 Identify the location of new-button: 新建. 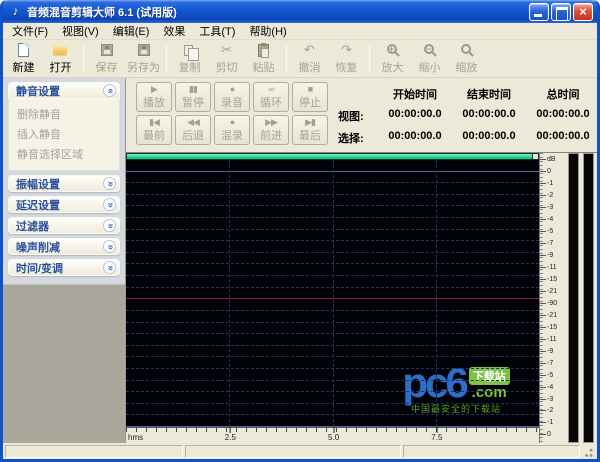
(23, 58).